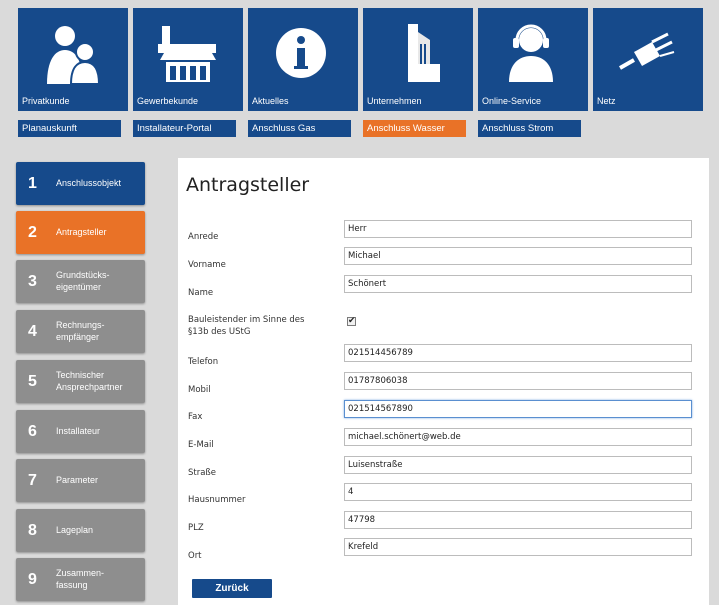  I want to click on nav-tile-label: Gewerbekunde, so click(168, 101).